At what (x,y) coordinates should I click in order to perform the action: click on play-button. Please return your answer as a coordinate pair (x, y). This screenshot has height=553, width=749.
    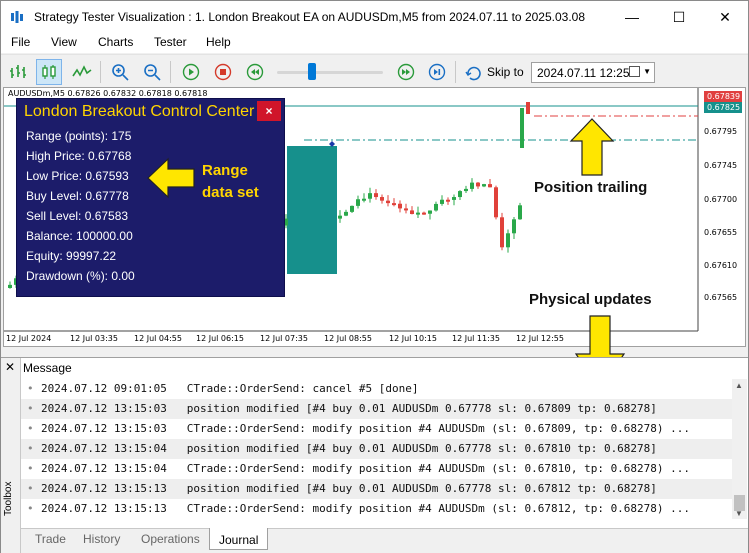
    Looking at the image, I should click on (191, 72).